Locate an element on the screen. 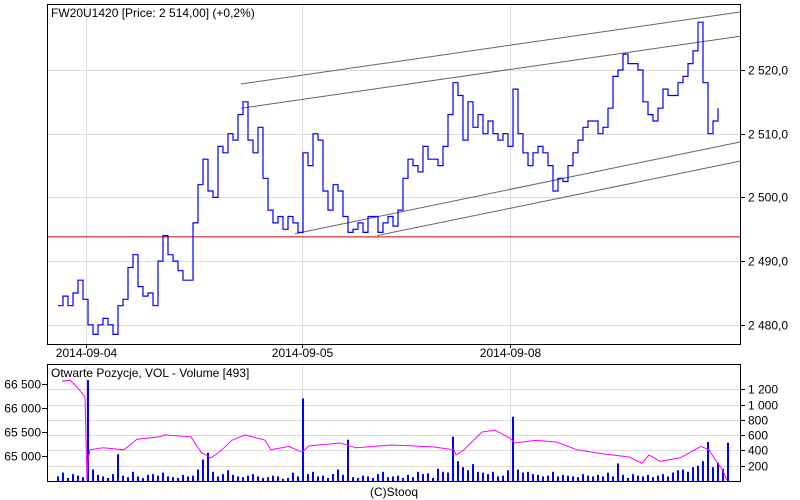 Image resolution: width=800 pixels, height=500 pixels. volume-chart-title: Otwarte Pozycje, VOL - Volume [493] is located at coordinates (150, 373).